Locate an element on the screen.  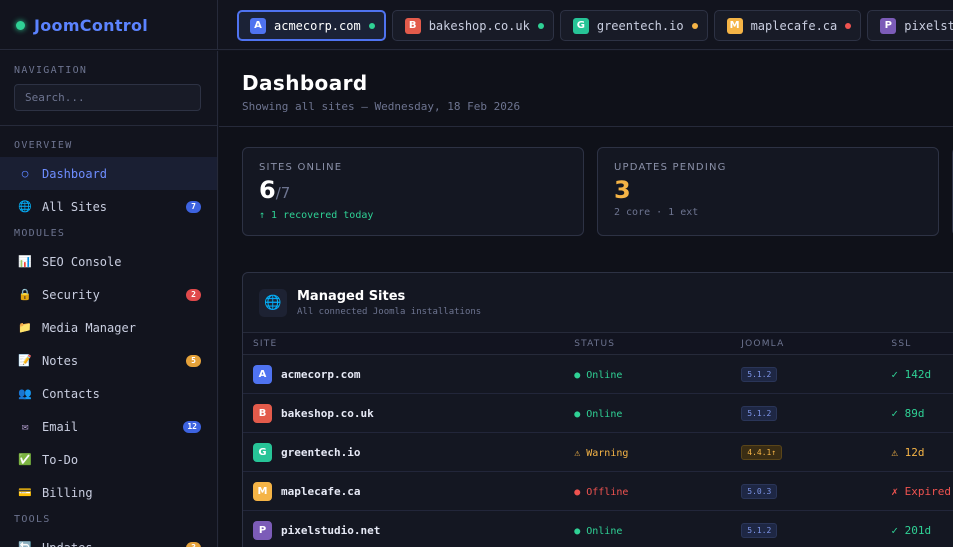
sidebar-item-security: 🔒 Security 2 is located at coordinates (108, 294).